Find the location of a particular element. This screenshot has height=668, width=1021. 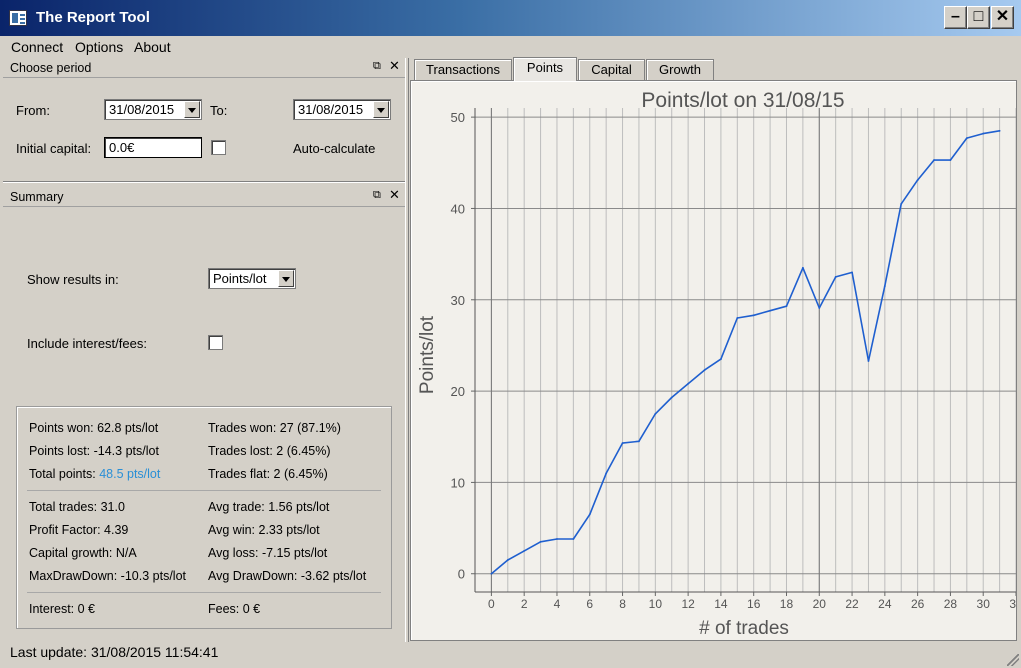

y-tick-label: 40 is located at coordinates (458, 208).